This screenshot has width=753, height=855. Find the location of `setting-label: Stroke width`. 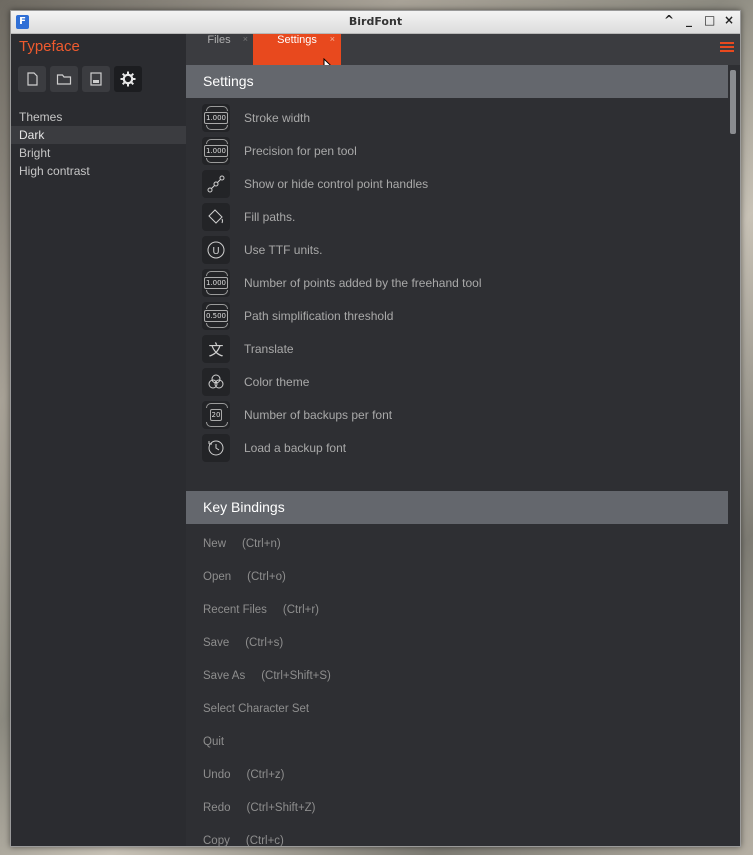

setting-label: Stroke width is located at coordinates (277, 118).